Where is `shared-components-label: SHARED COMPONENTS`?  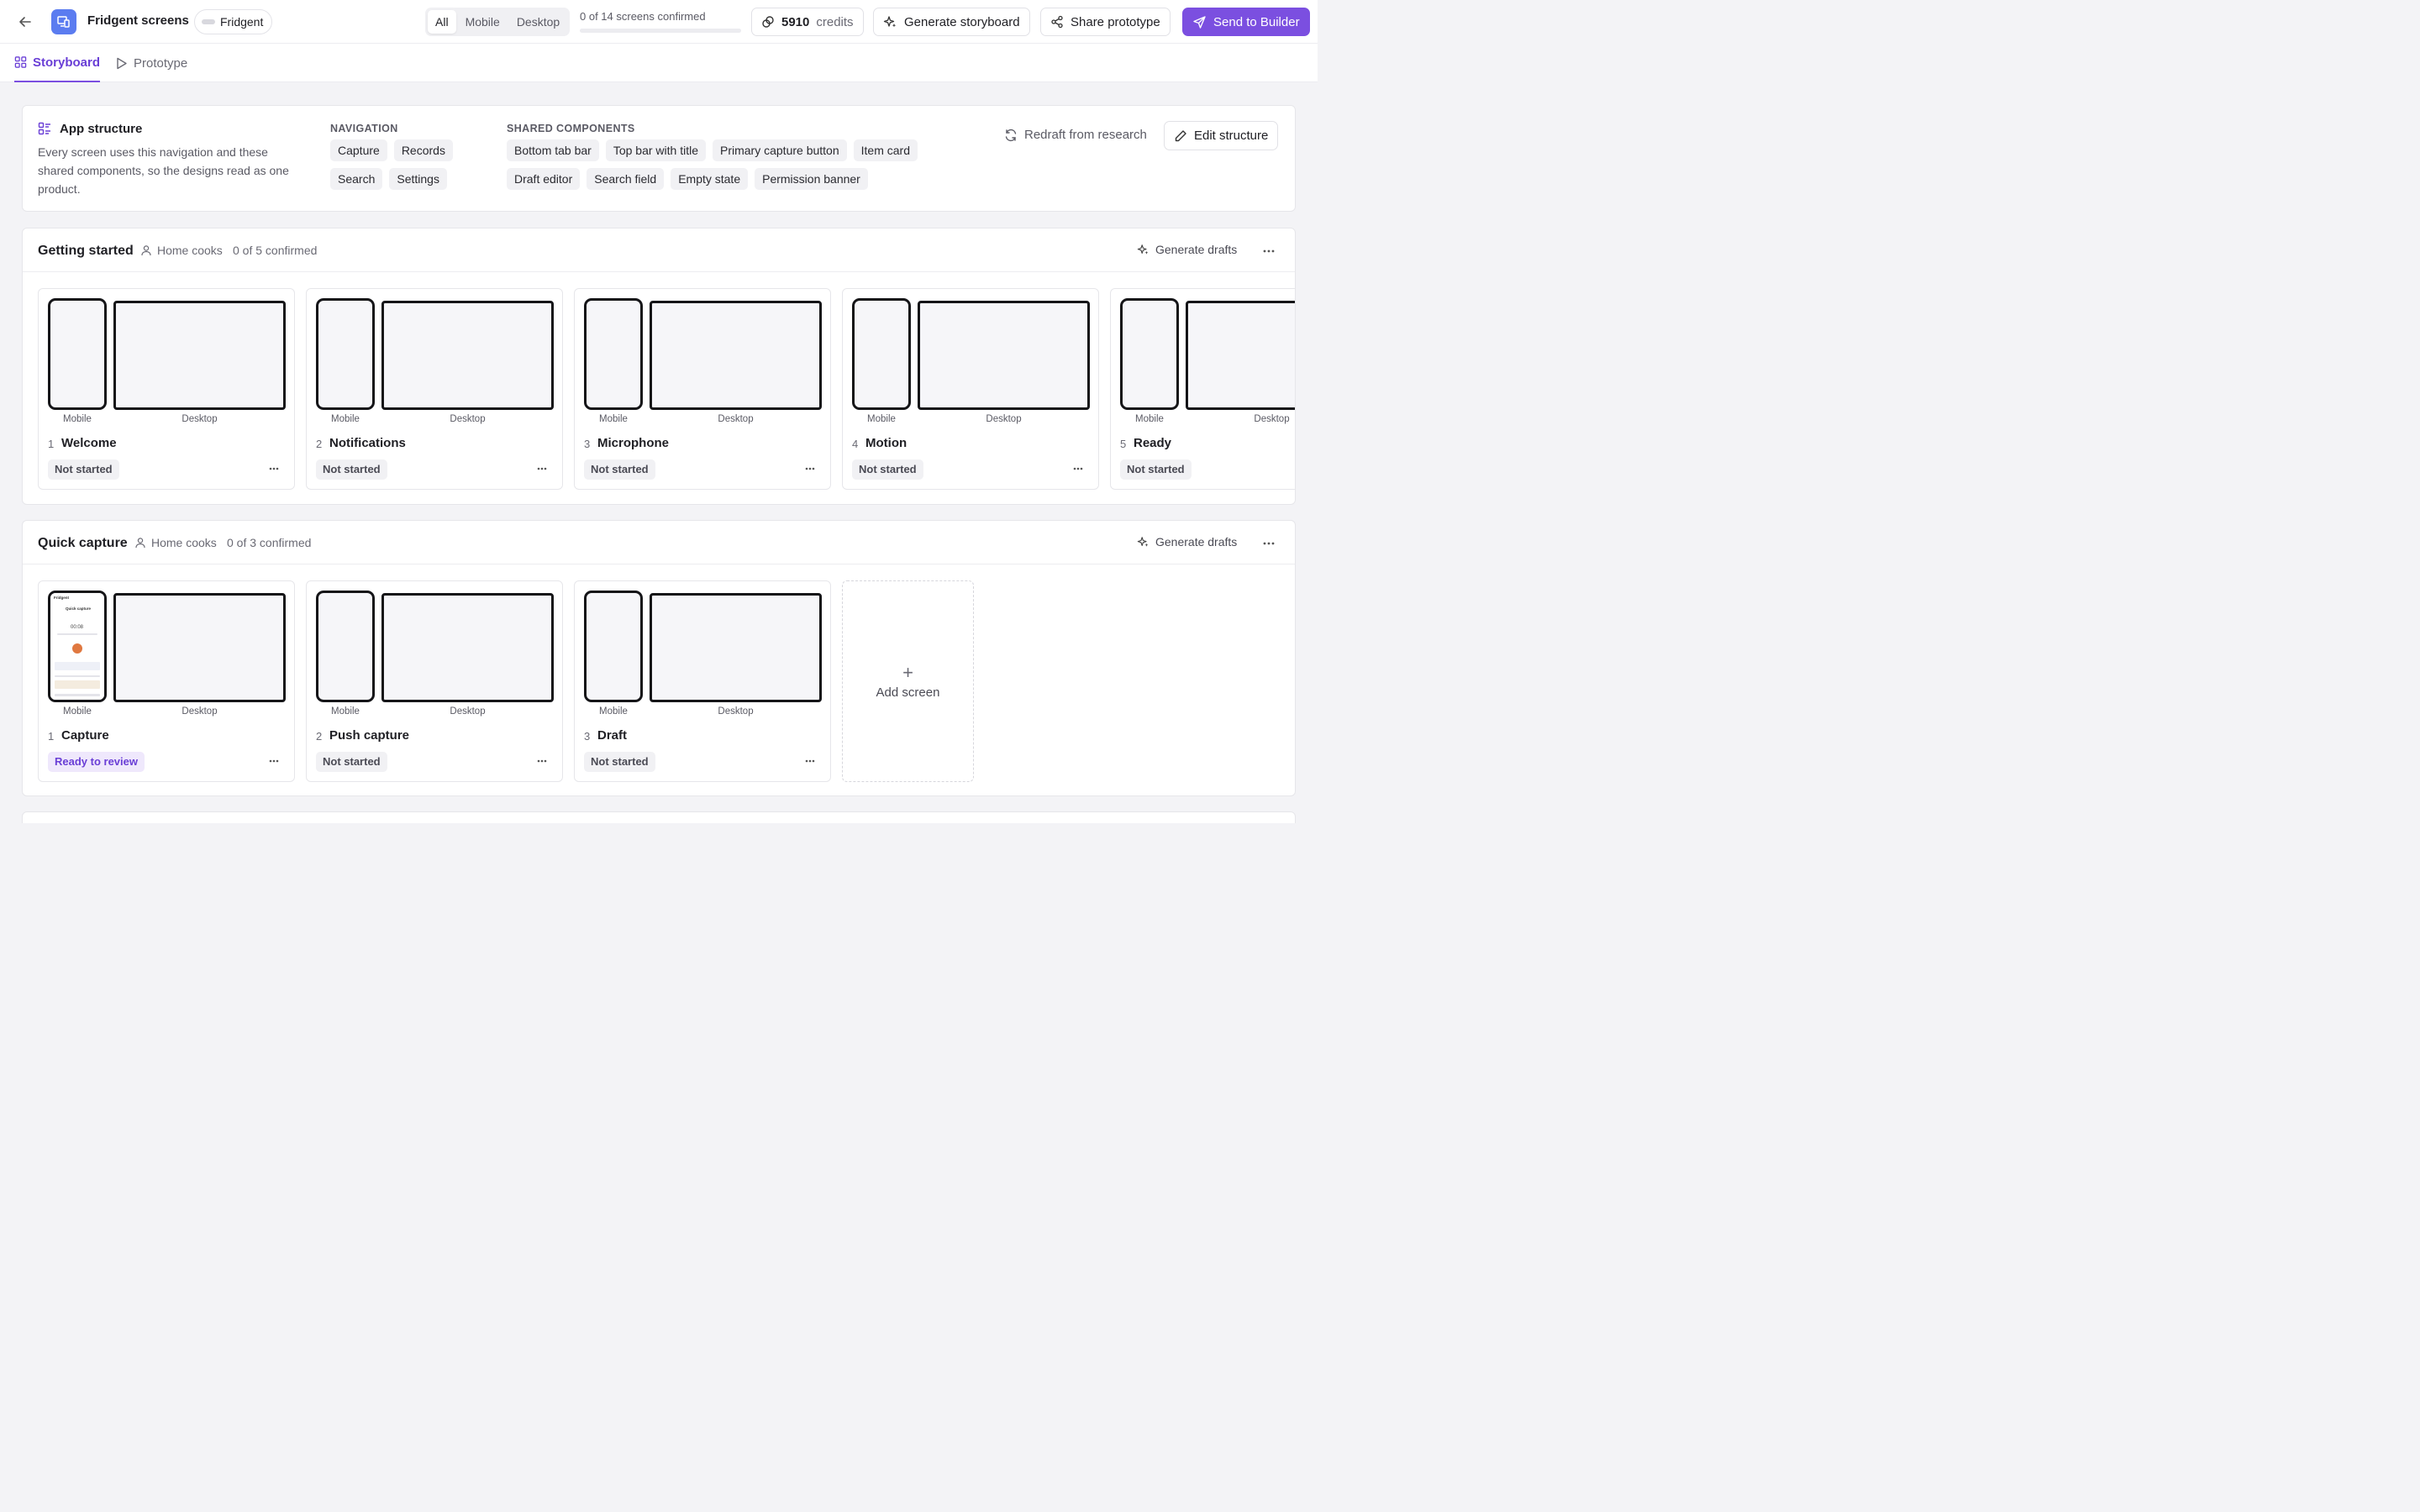
shared-components-label: SHARED COMPONENTS is located at coordinates (571, 128).